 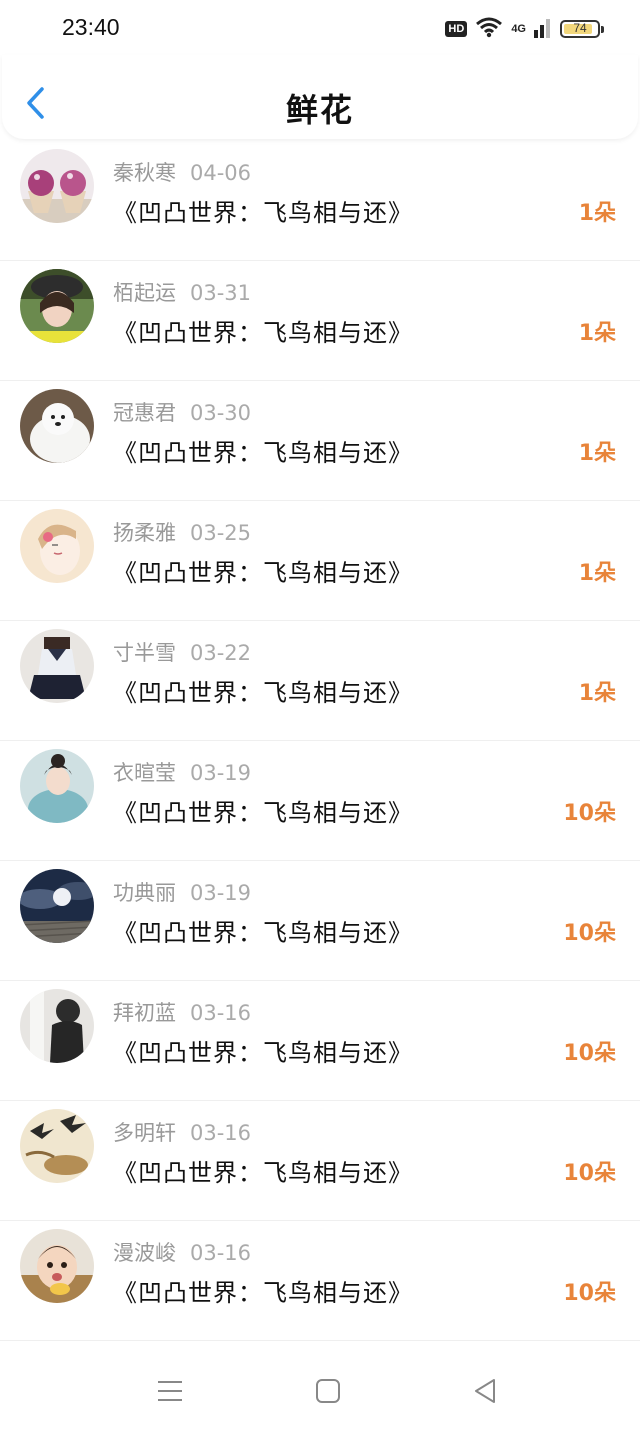 I want to click on list-item-meta: 多明轩 03-16, so click(x=182, y=1132).